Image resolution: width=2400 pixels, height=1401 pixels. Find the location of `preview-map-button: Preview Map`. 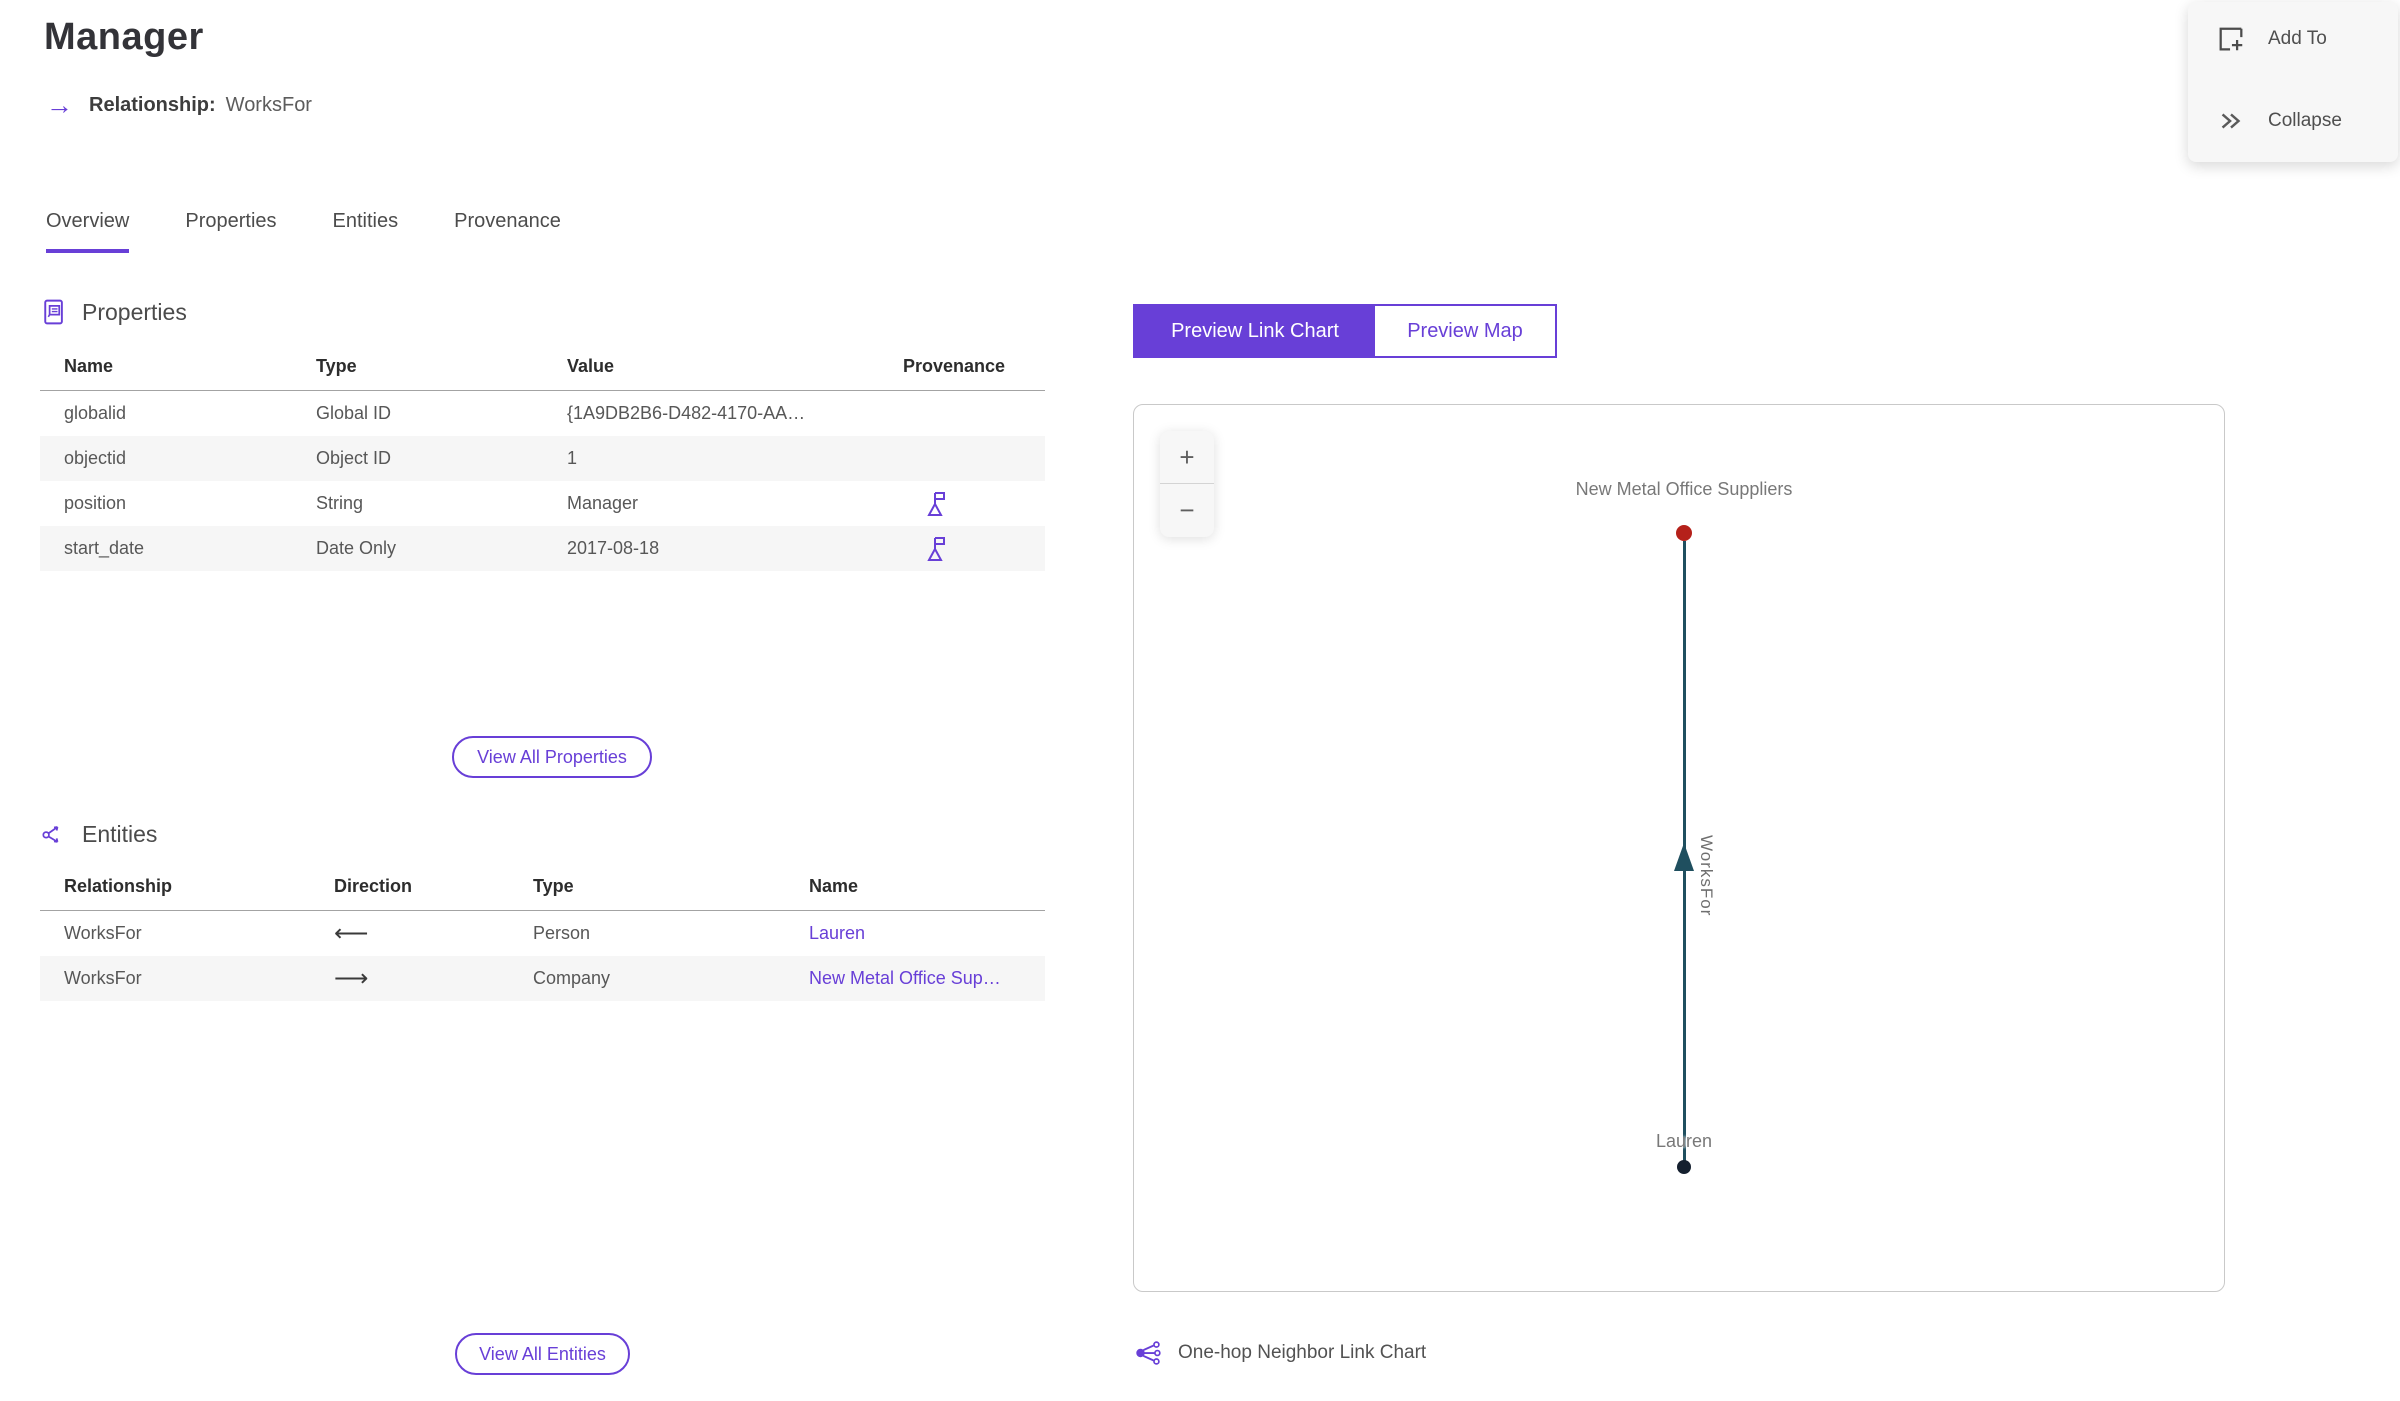

preview-map-button: Preview Map is located at coordinates (1465, 331).